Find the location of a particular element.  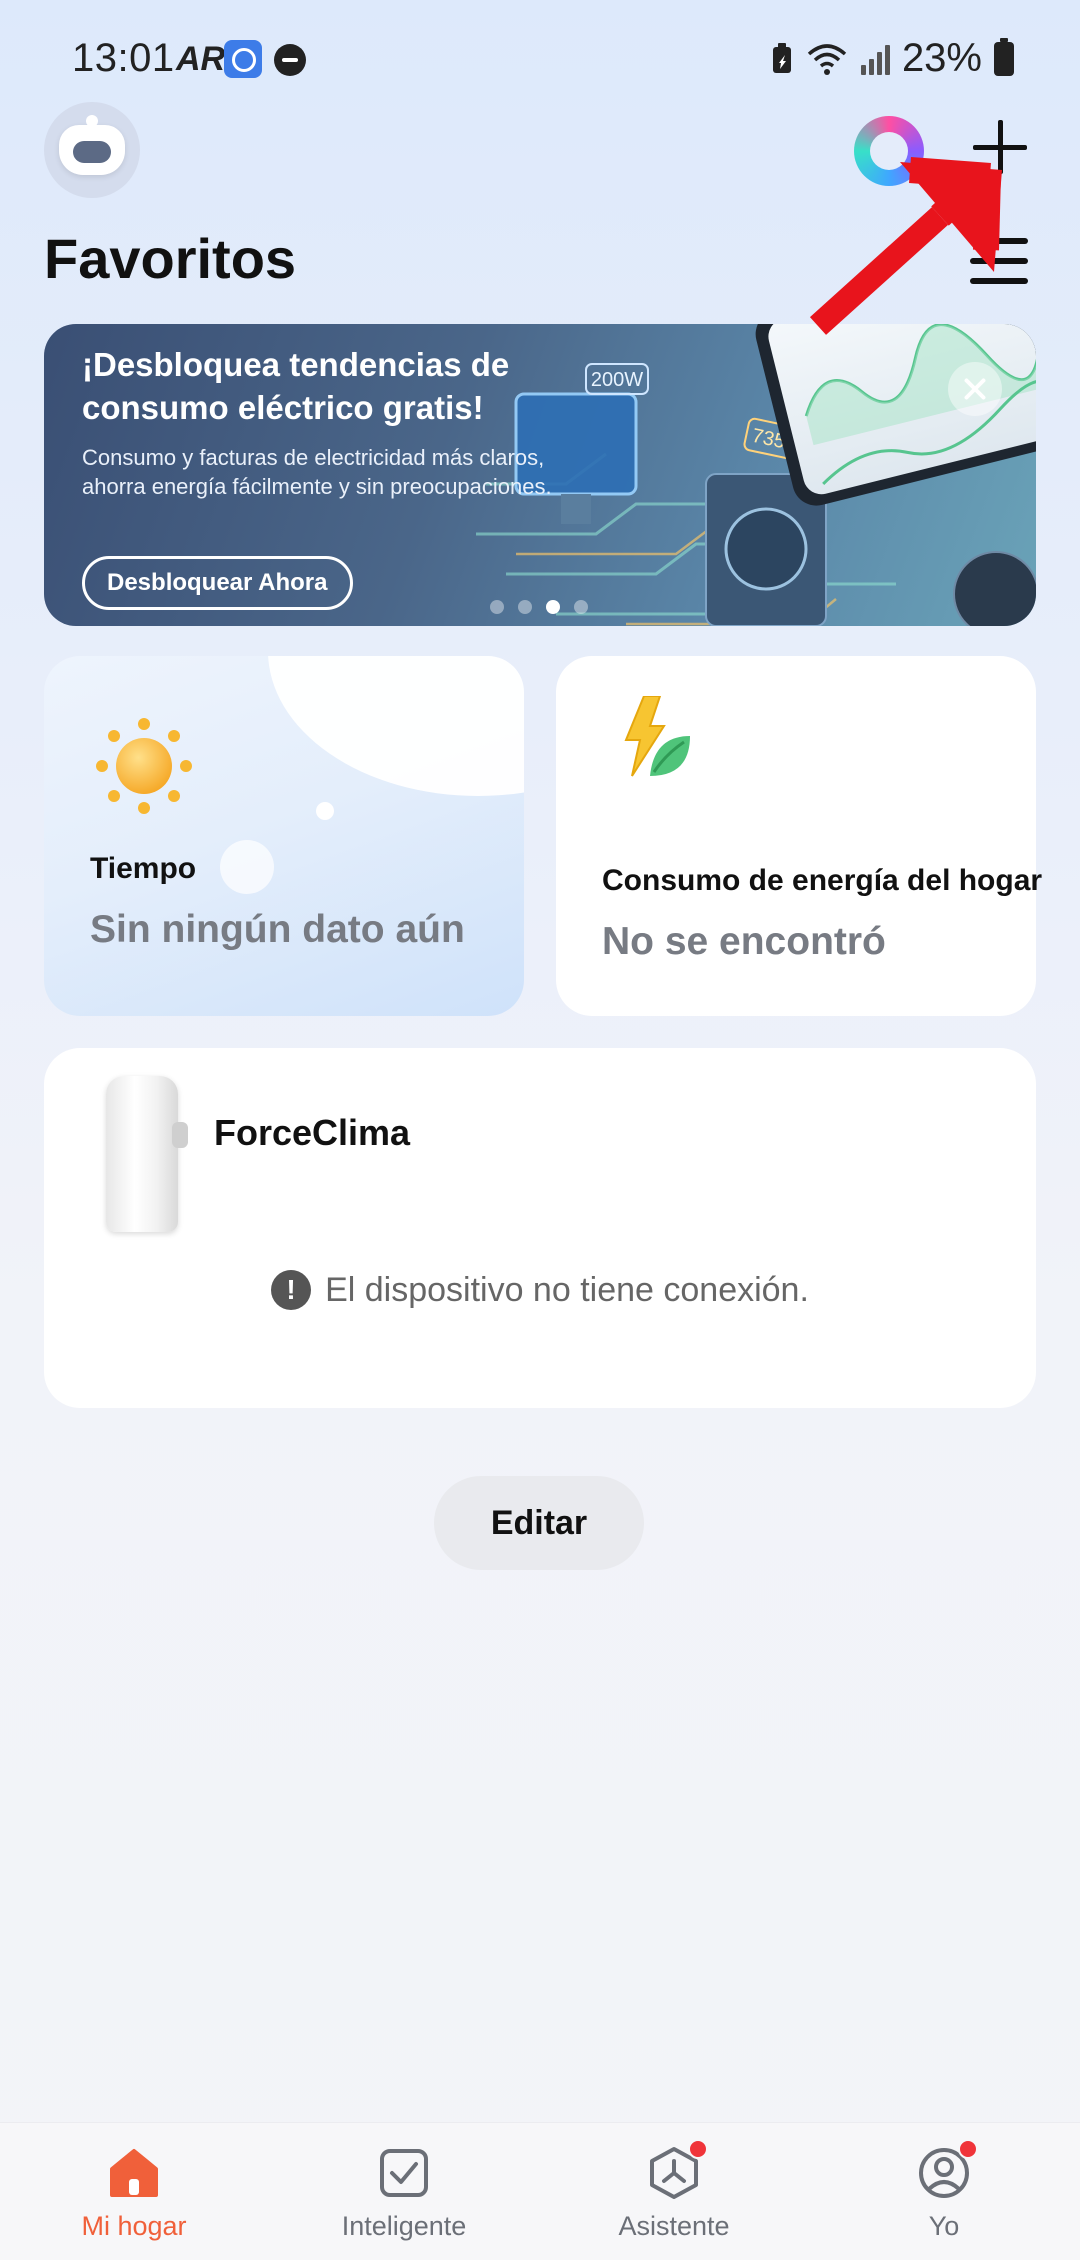

robot-icon is located at coordinates (92, 145).